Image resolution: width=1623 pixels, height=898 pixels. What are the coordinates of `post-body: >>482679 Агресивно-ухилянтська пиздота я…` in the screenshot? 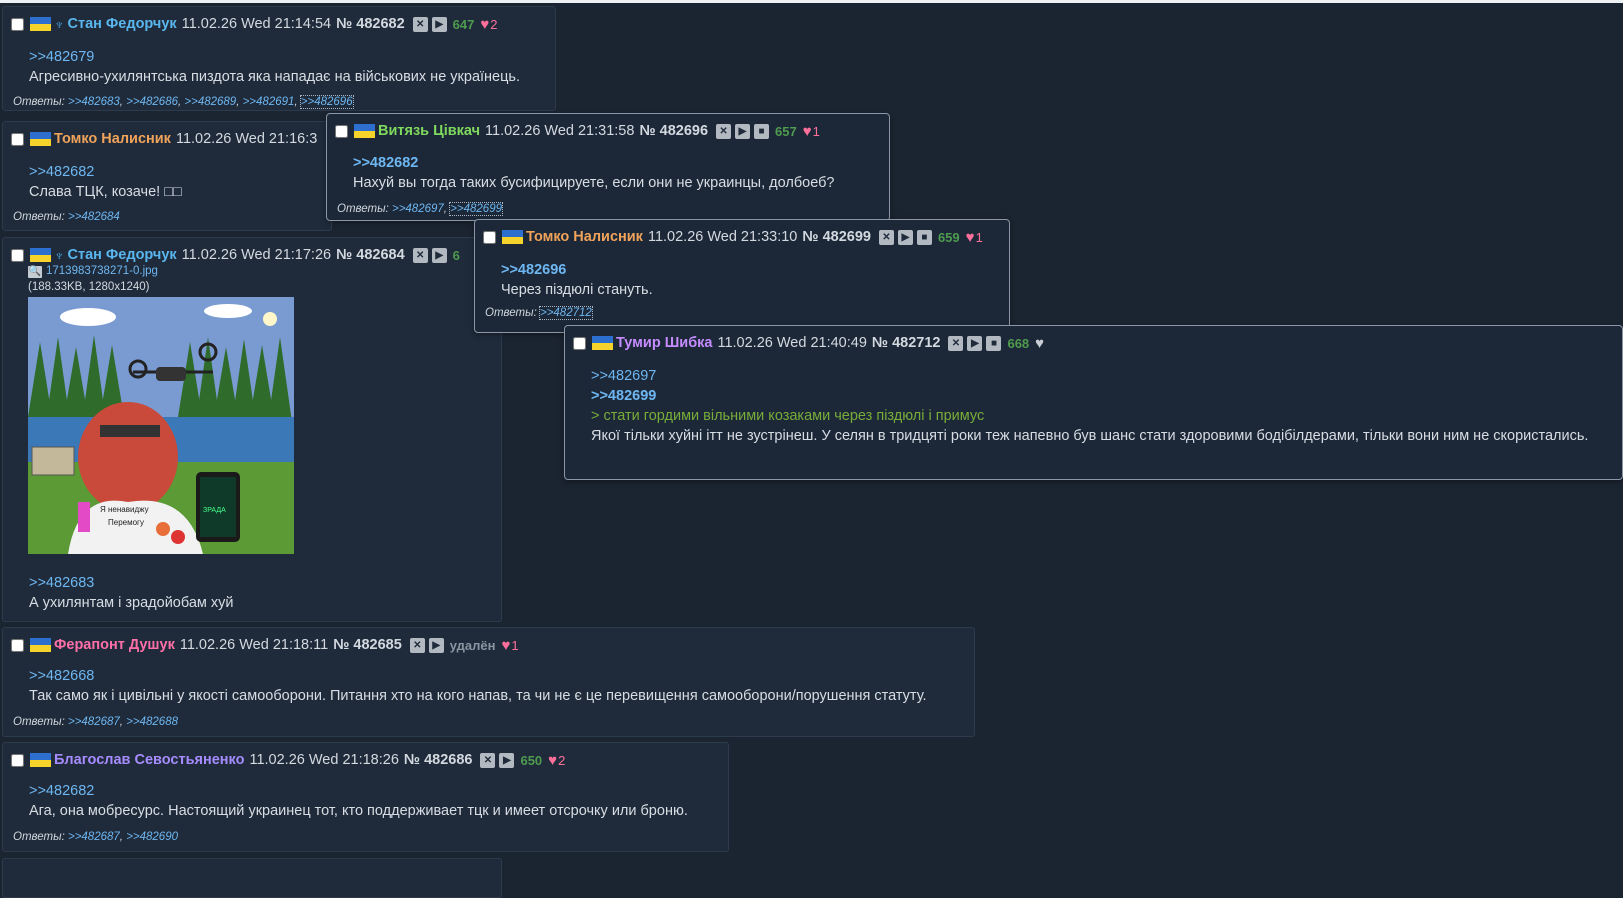 It's located at (287, 67).